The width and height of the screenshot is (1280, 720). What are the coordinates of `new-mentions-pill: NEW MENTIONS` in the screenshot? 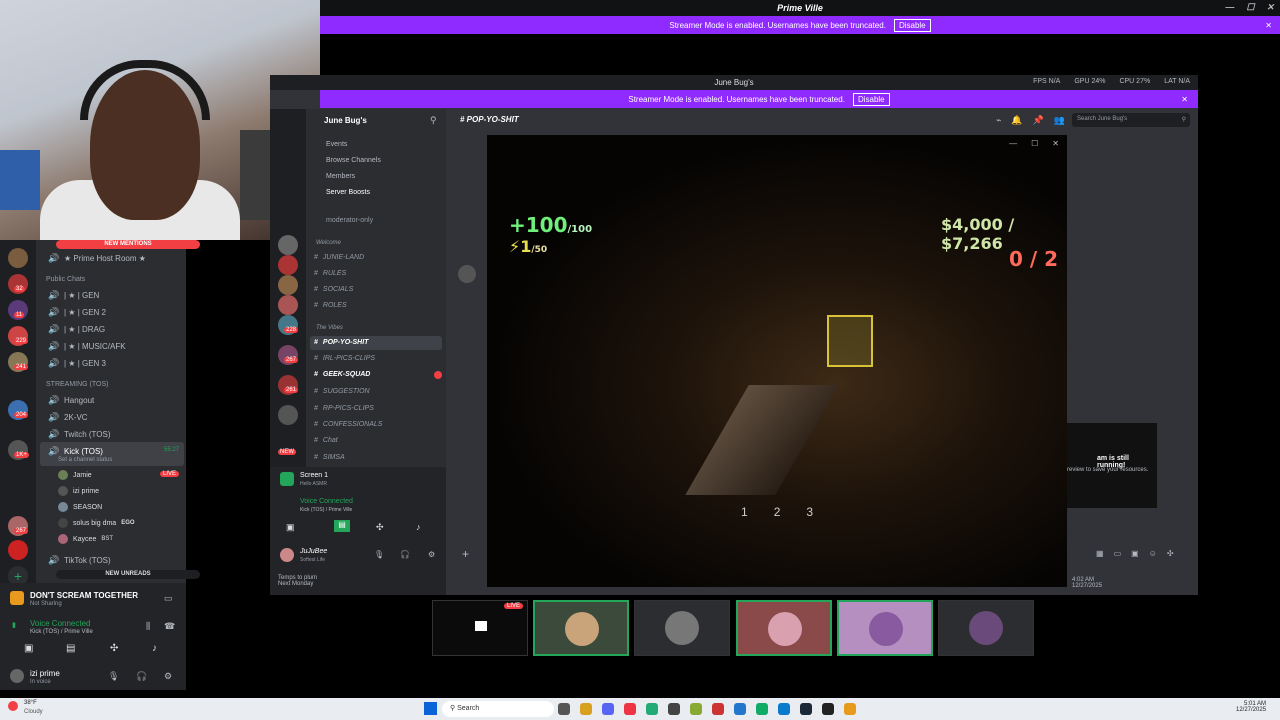 It's located at (128, 244).